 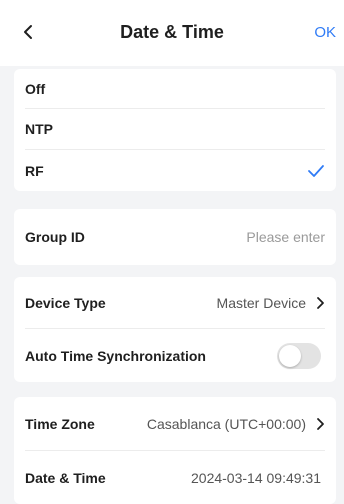 I want to click on option-ntp: NTP, so click(x=175, y=129).